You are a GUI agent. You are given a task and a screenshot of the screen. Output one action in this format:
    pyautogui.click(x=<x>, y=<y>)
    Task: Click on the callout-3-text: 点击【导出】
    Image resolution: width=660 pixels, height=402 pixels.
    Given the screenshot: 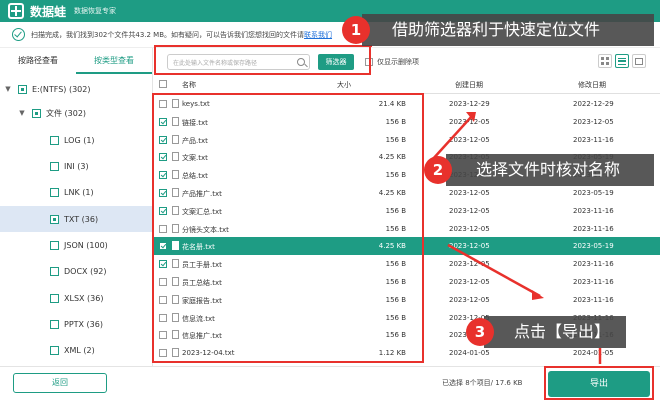 What is the action you would take?
    pyautogui.click(x=562, y=331)
    